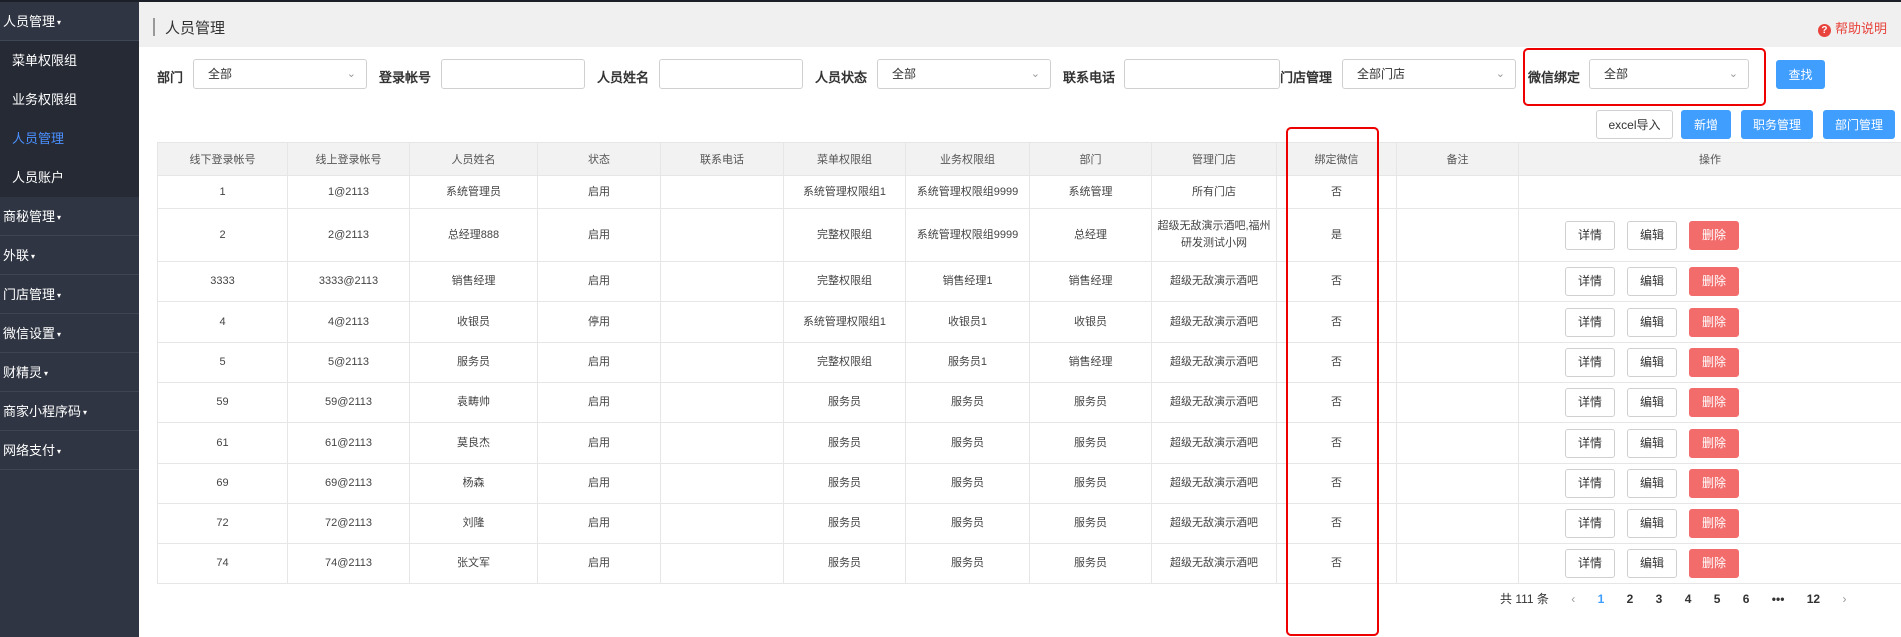 This screenshot has height=637, width=1901. I want to click on cell-wechat-bound: 是, so click(1336, 235).